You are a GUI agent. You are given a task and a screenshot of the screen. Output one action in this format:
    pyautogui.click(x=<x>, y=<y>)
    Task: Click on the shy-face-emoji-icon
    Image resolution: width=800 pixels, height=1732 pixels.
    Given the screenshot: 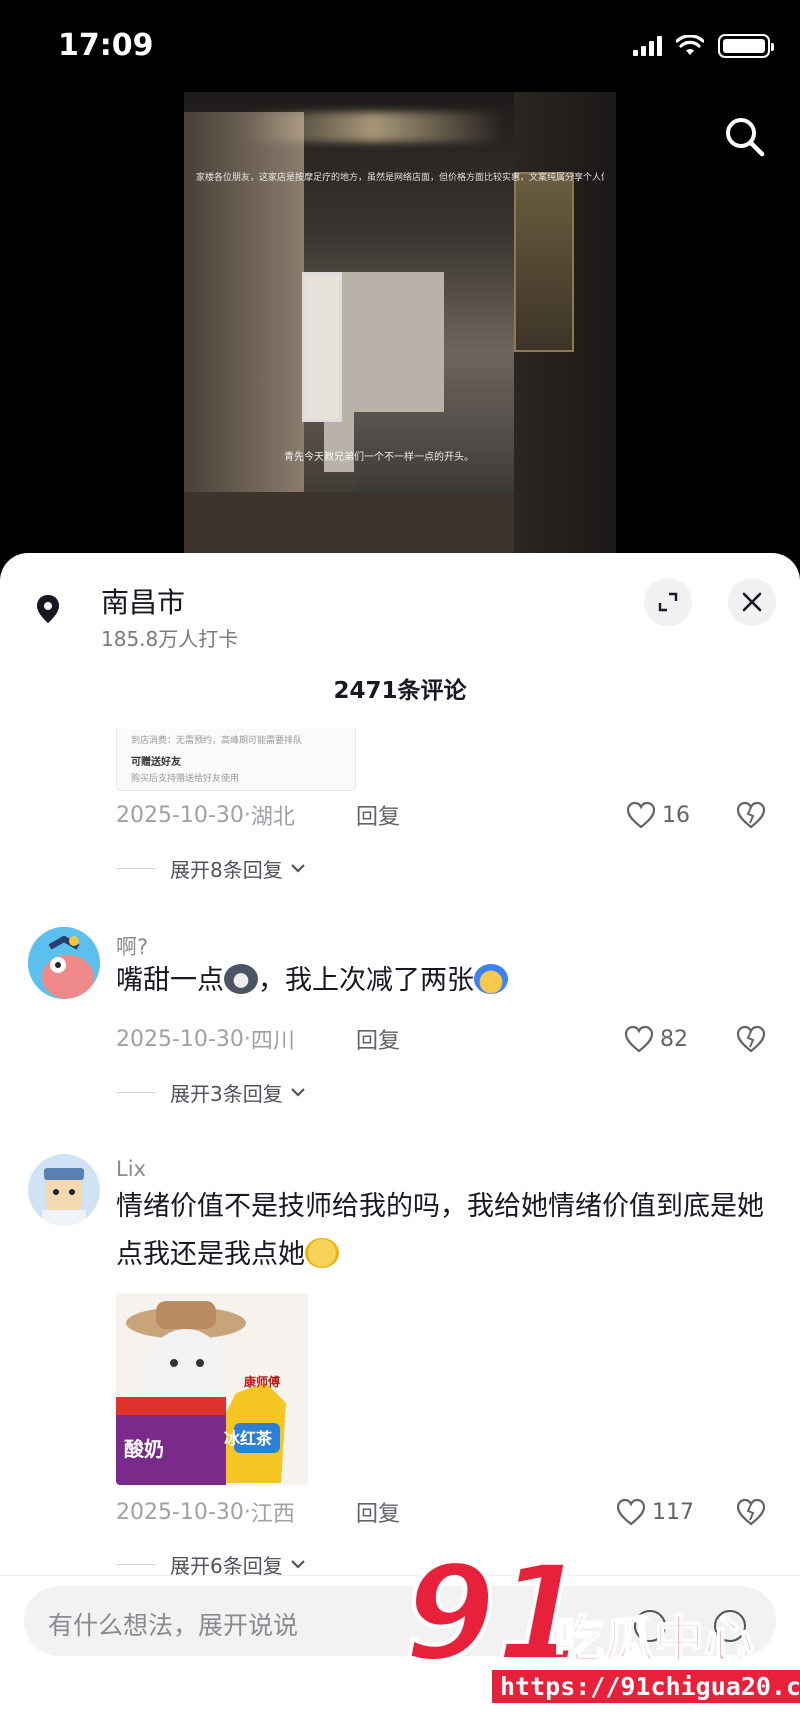 What is the action you would take?
    pyautogui.click(x=322, y=1253)
    